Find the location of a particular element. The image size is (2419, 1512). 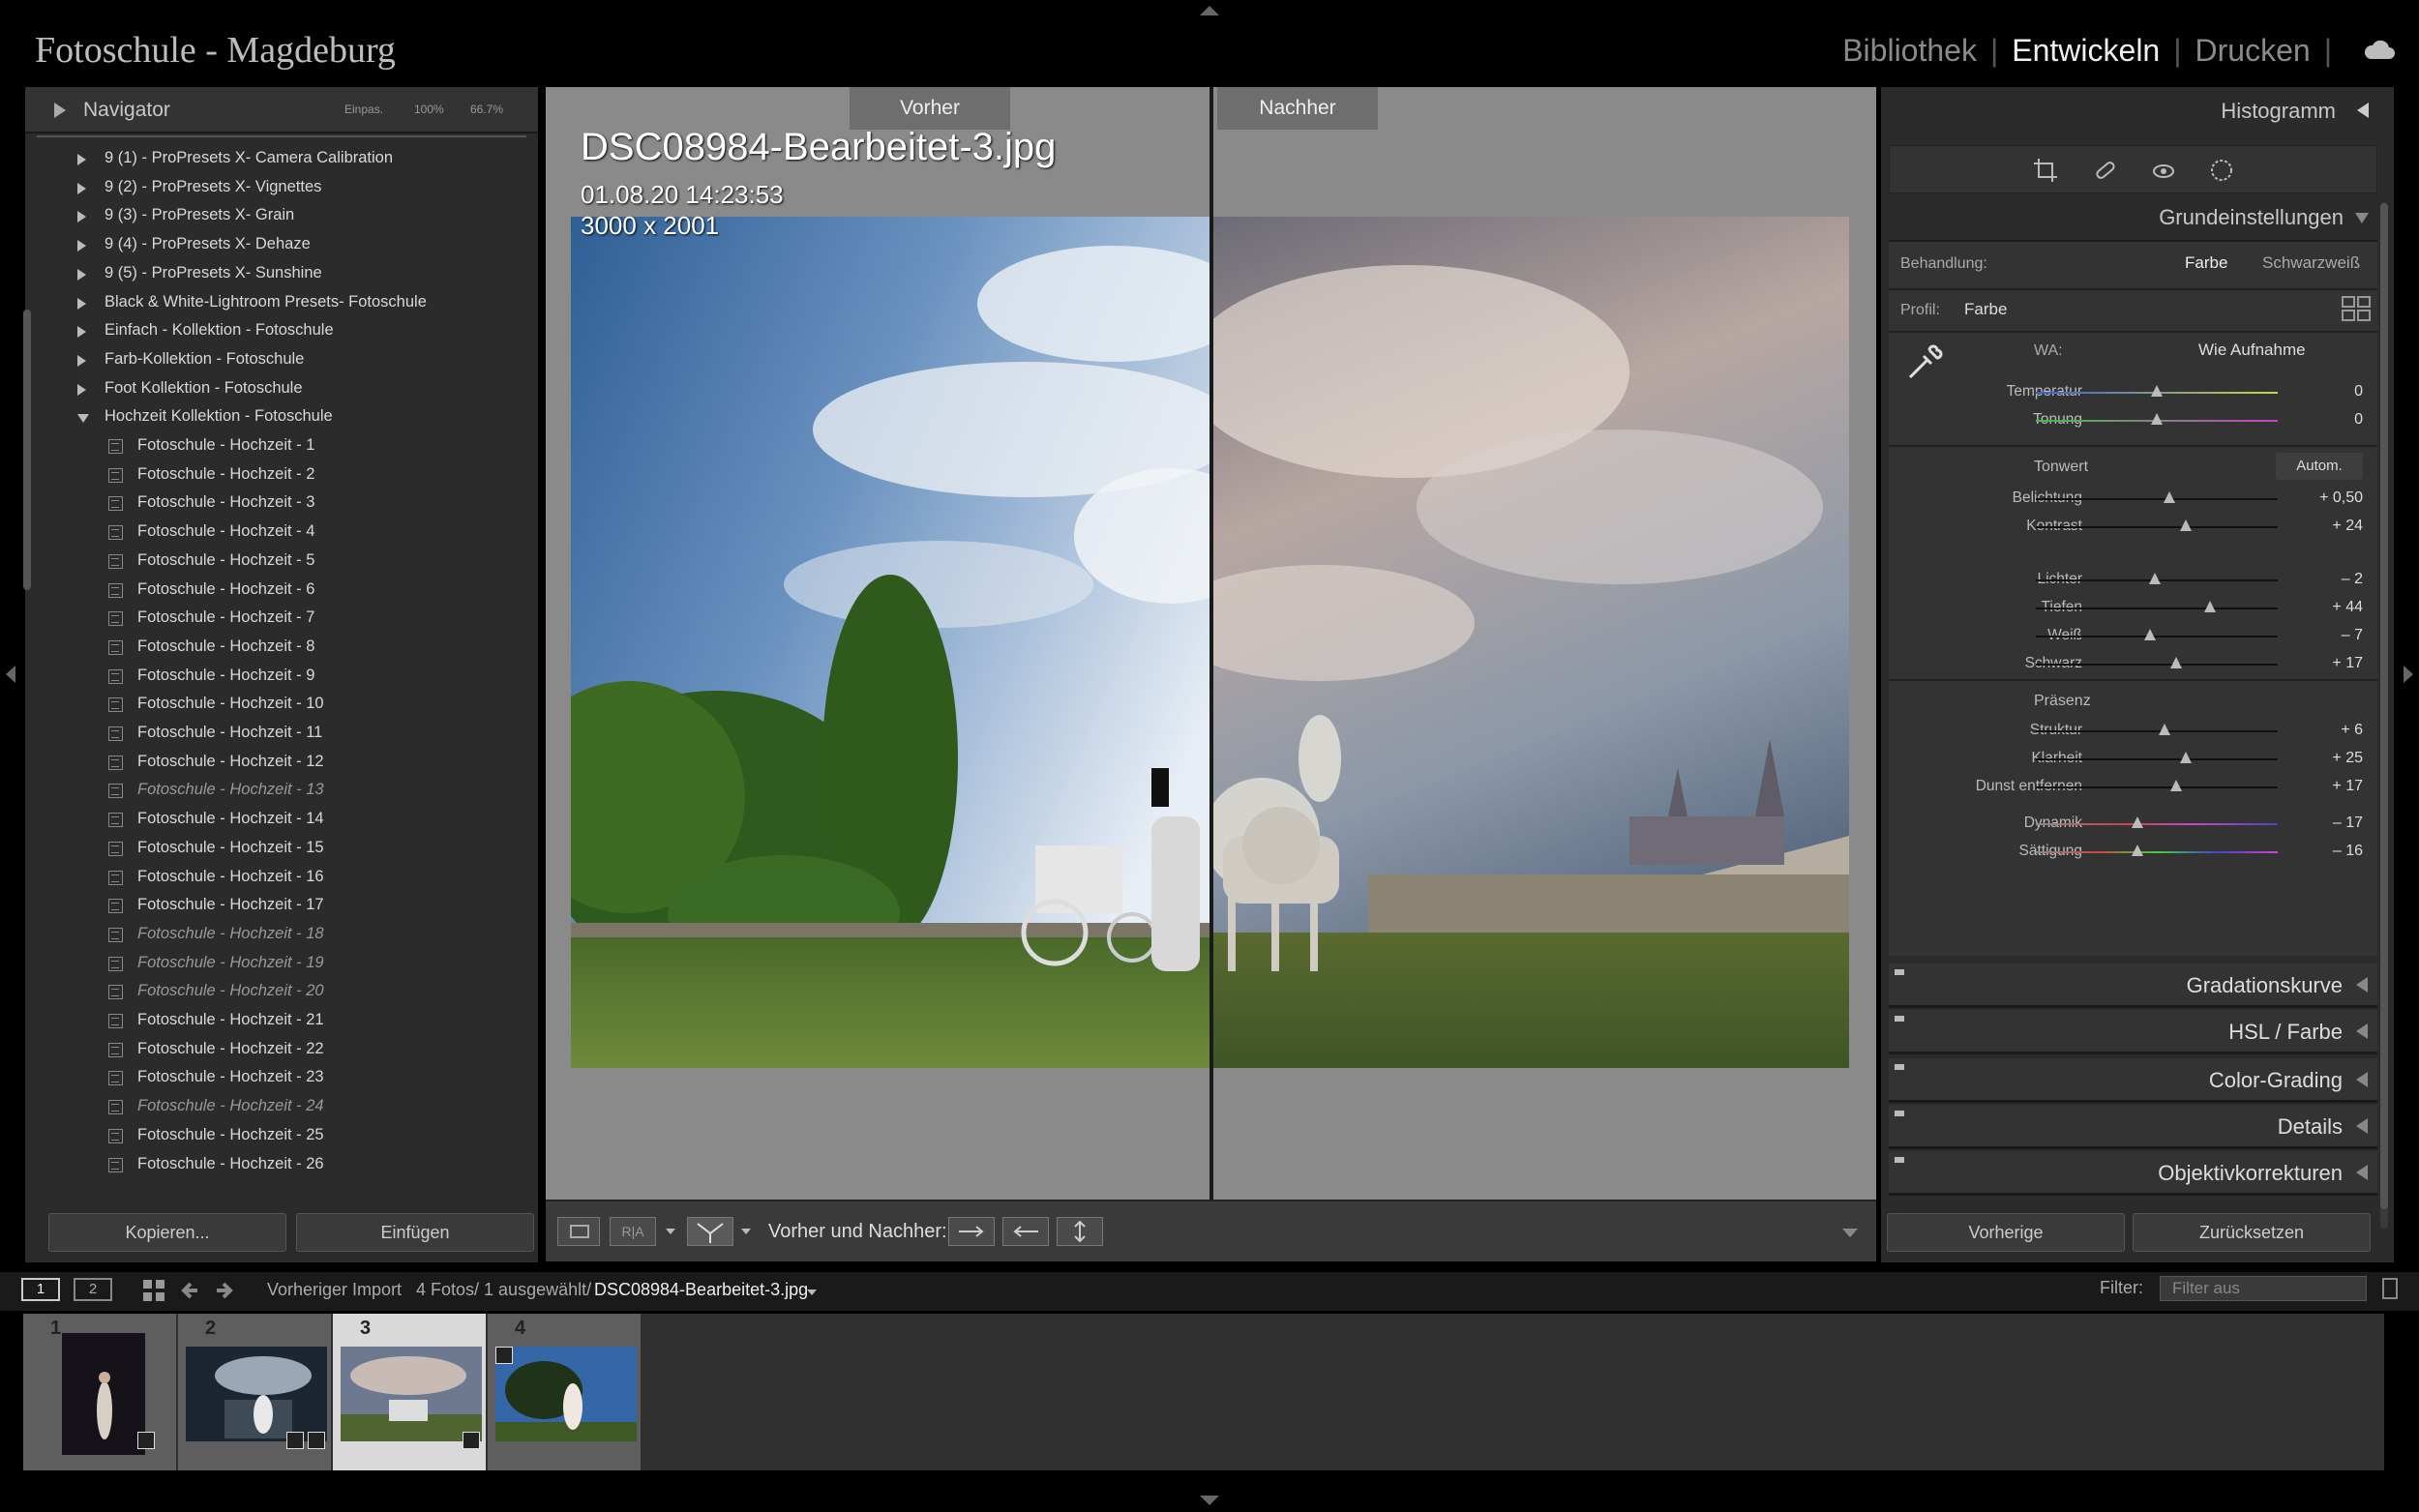

filter-select: Filter aus is located at coordinates (2264, 1288).